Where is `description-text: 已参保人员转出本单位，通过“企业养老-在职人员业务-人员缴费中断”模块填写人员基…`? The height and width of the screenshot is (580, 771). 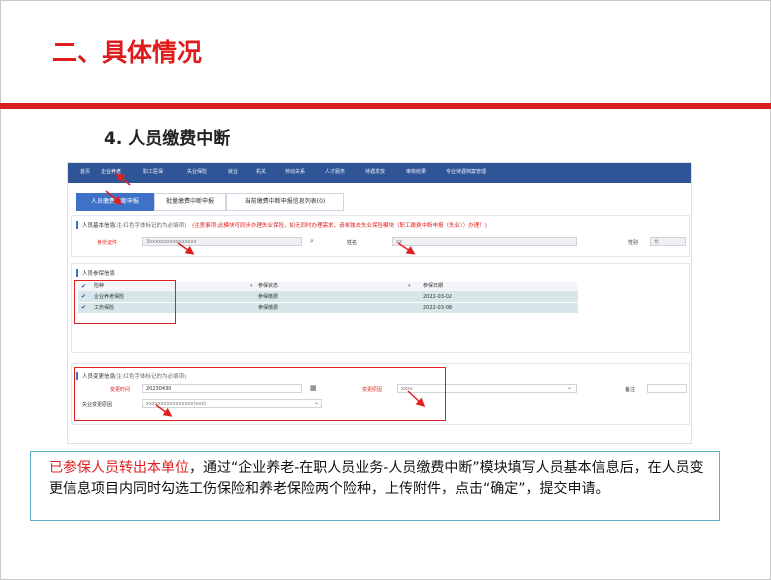 description-text: 已参保人员转出本单位，通过“企业养老-在职人员业务-人员缴费中断”模块填写人员基… is located at coordinates (379, 479).